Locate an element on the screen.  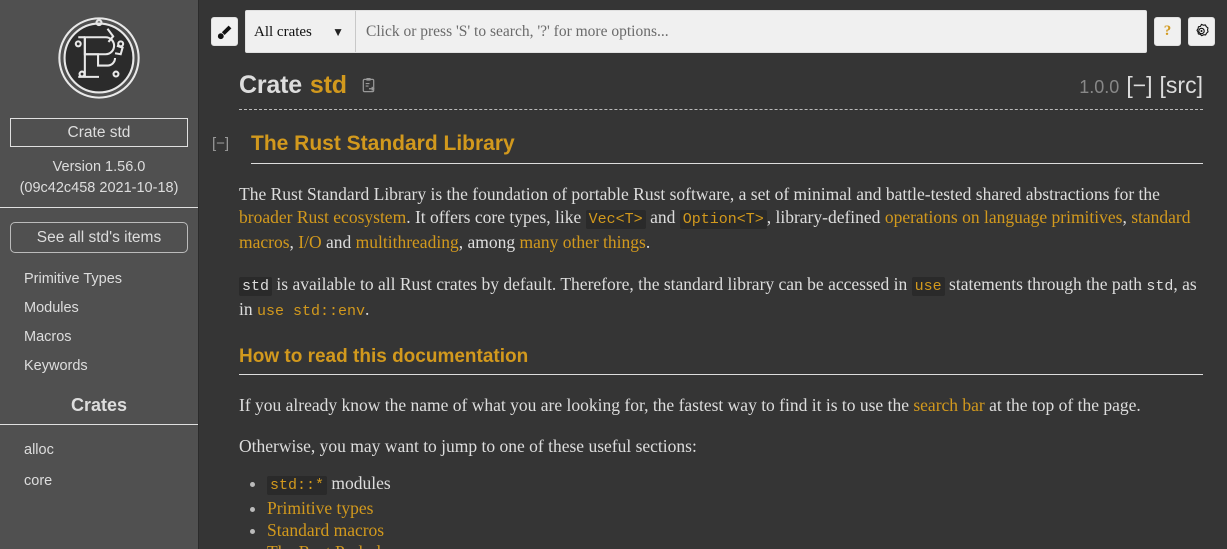
text-fragment: , library-defined is located at coordinates (825, 216).